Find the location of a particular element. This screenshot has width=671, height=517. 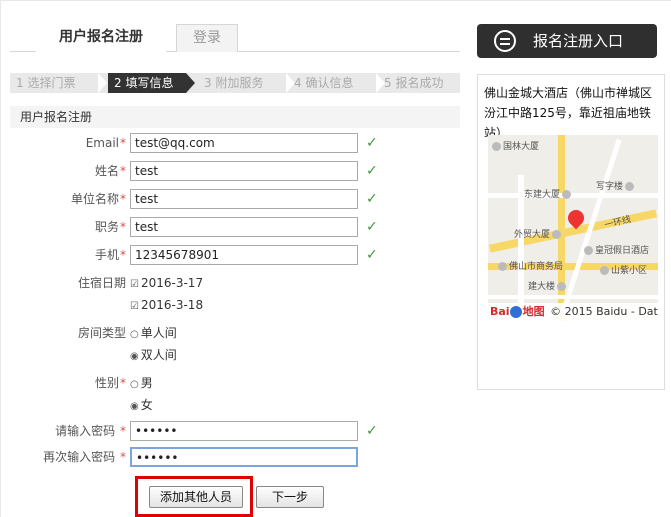

map-label-guolin: 国林大厦 is located at coordinates (515, 145).